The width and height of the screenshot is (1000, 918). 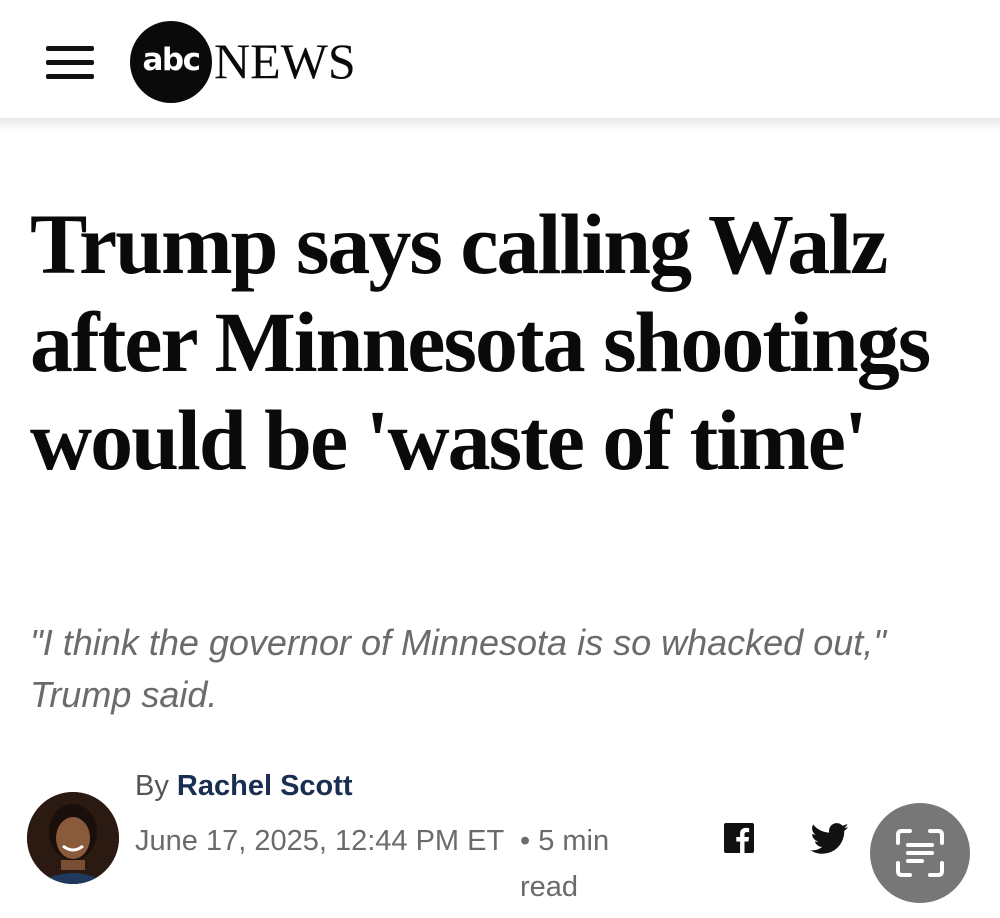 I want to click on text-scan-icon, so click(x=920, y=853).